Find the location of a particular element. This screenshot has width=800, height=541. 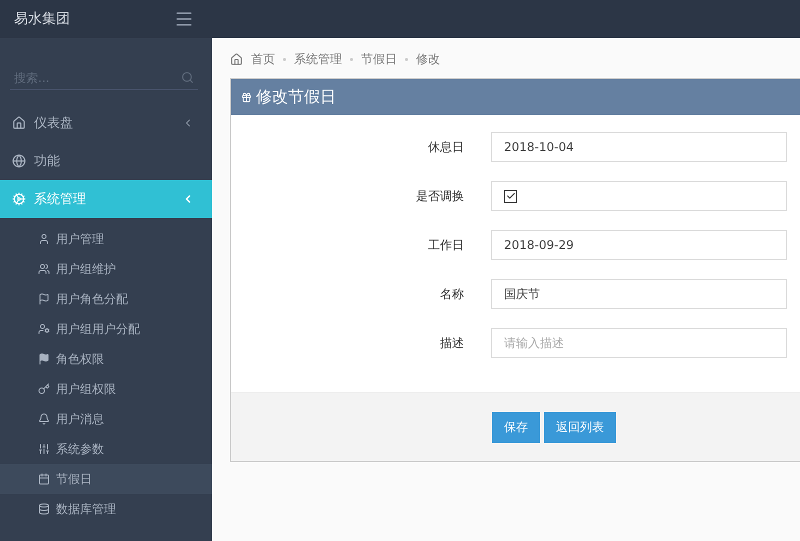

input-field: 请输入描述 is located at coordinates (639, 343).